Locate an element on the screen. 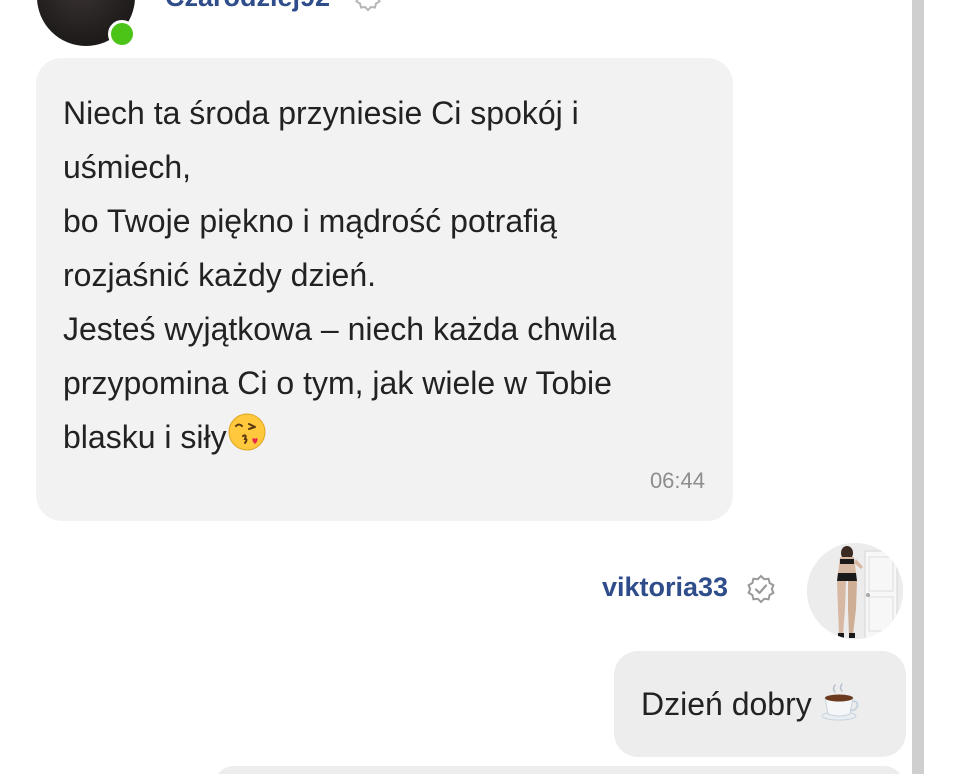 This screenshot has height=774, width=960. own-avatar is located at coordinates (855, 591).